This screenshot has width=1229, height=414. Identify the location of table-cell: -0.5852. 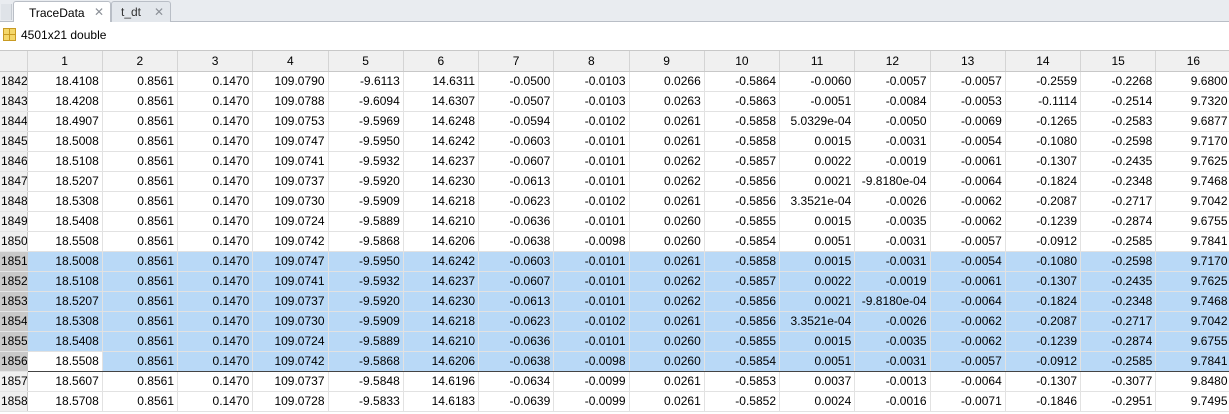
(742, 401).